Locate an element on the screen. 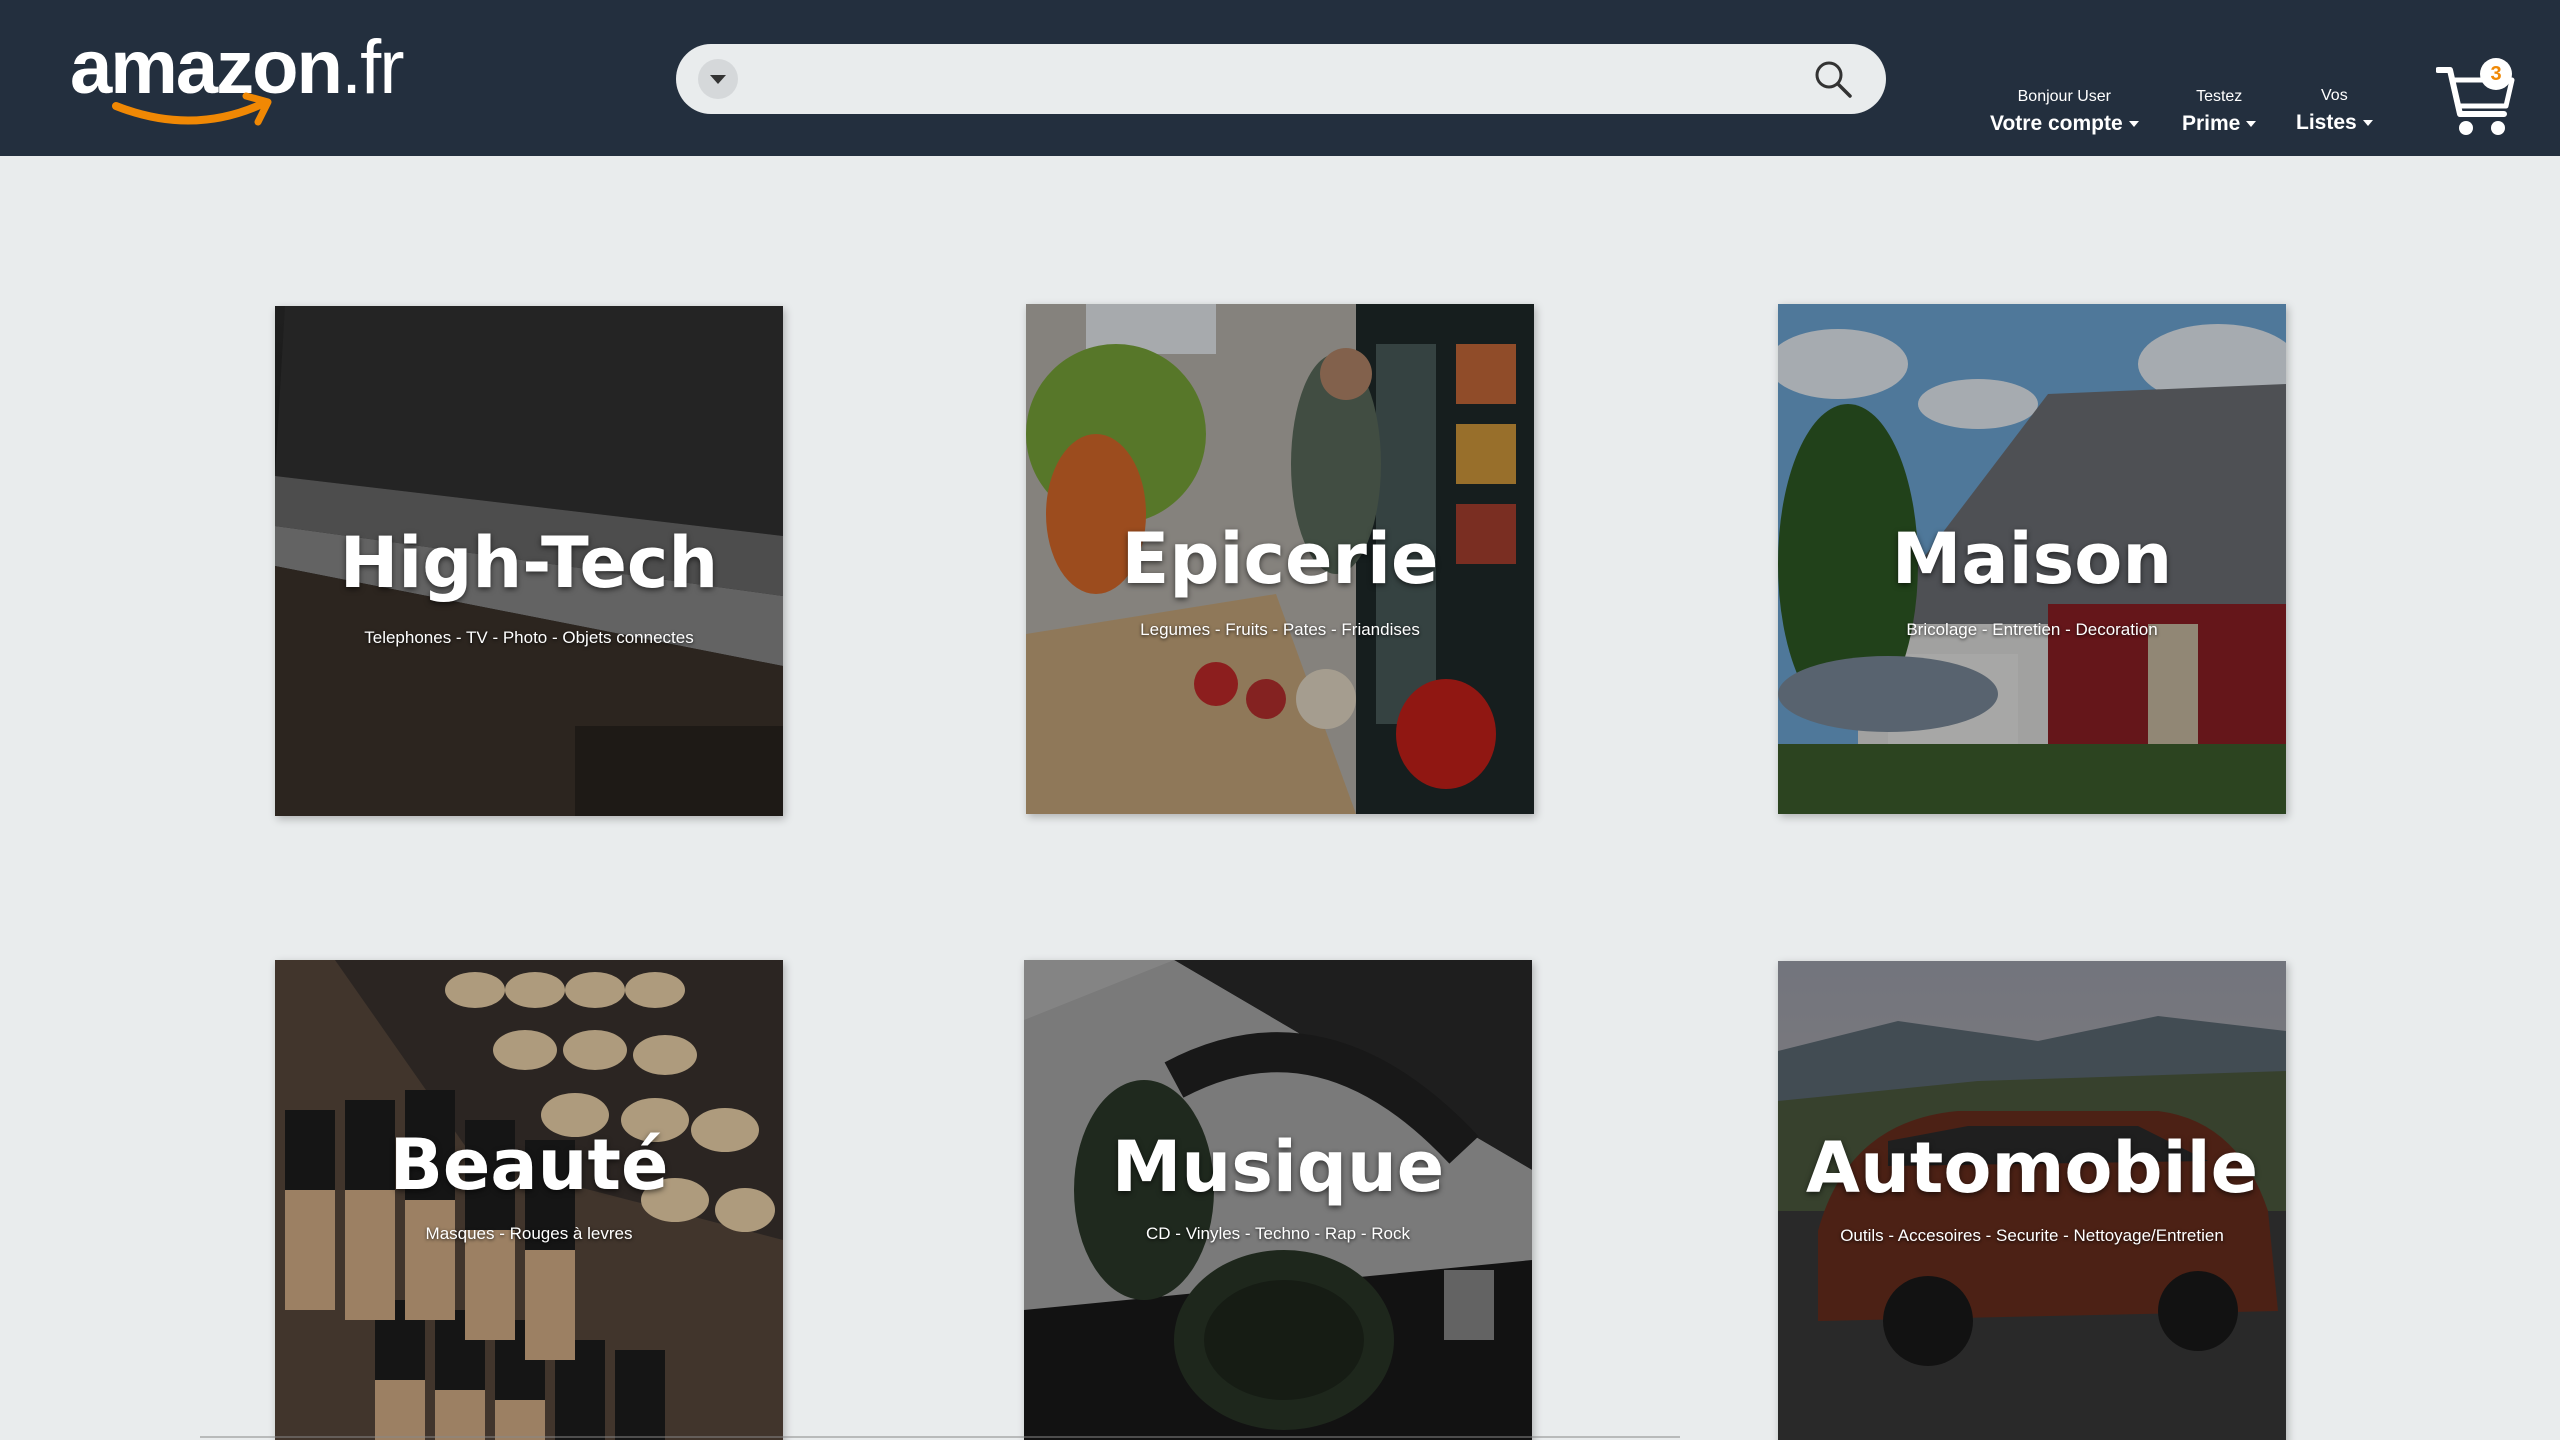  category-title: Automobile is located at coordinates (2032, 1168).